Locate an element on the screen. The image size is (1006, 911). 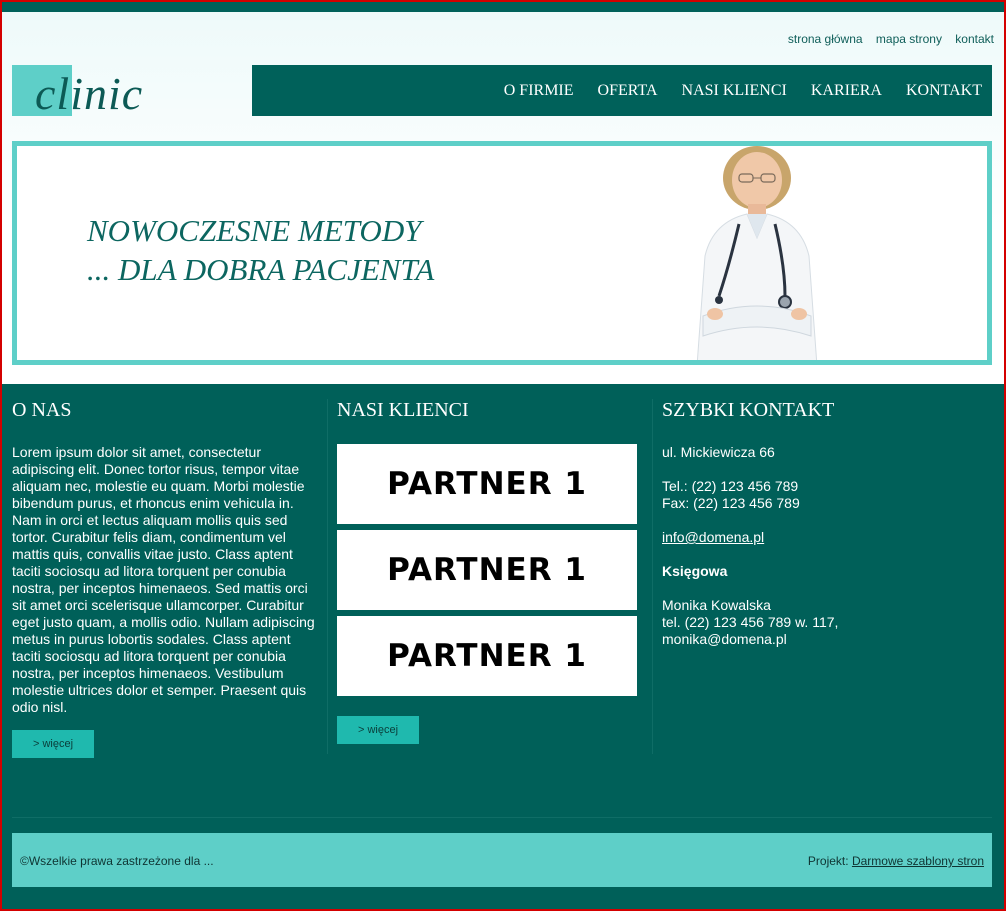
logo: clinic is located at coordinates (77, 92).